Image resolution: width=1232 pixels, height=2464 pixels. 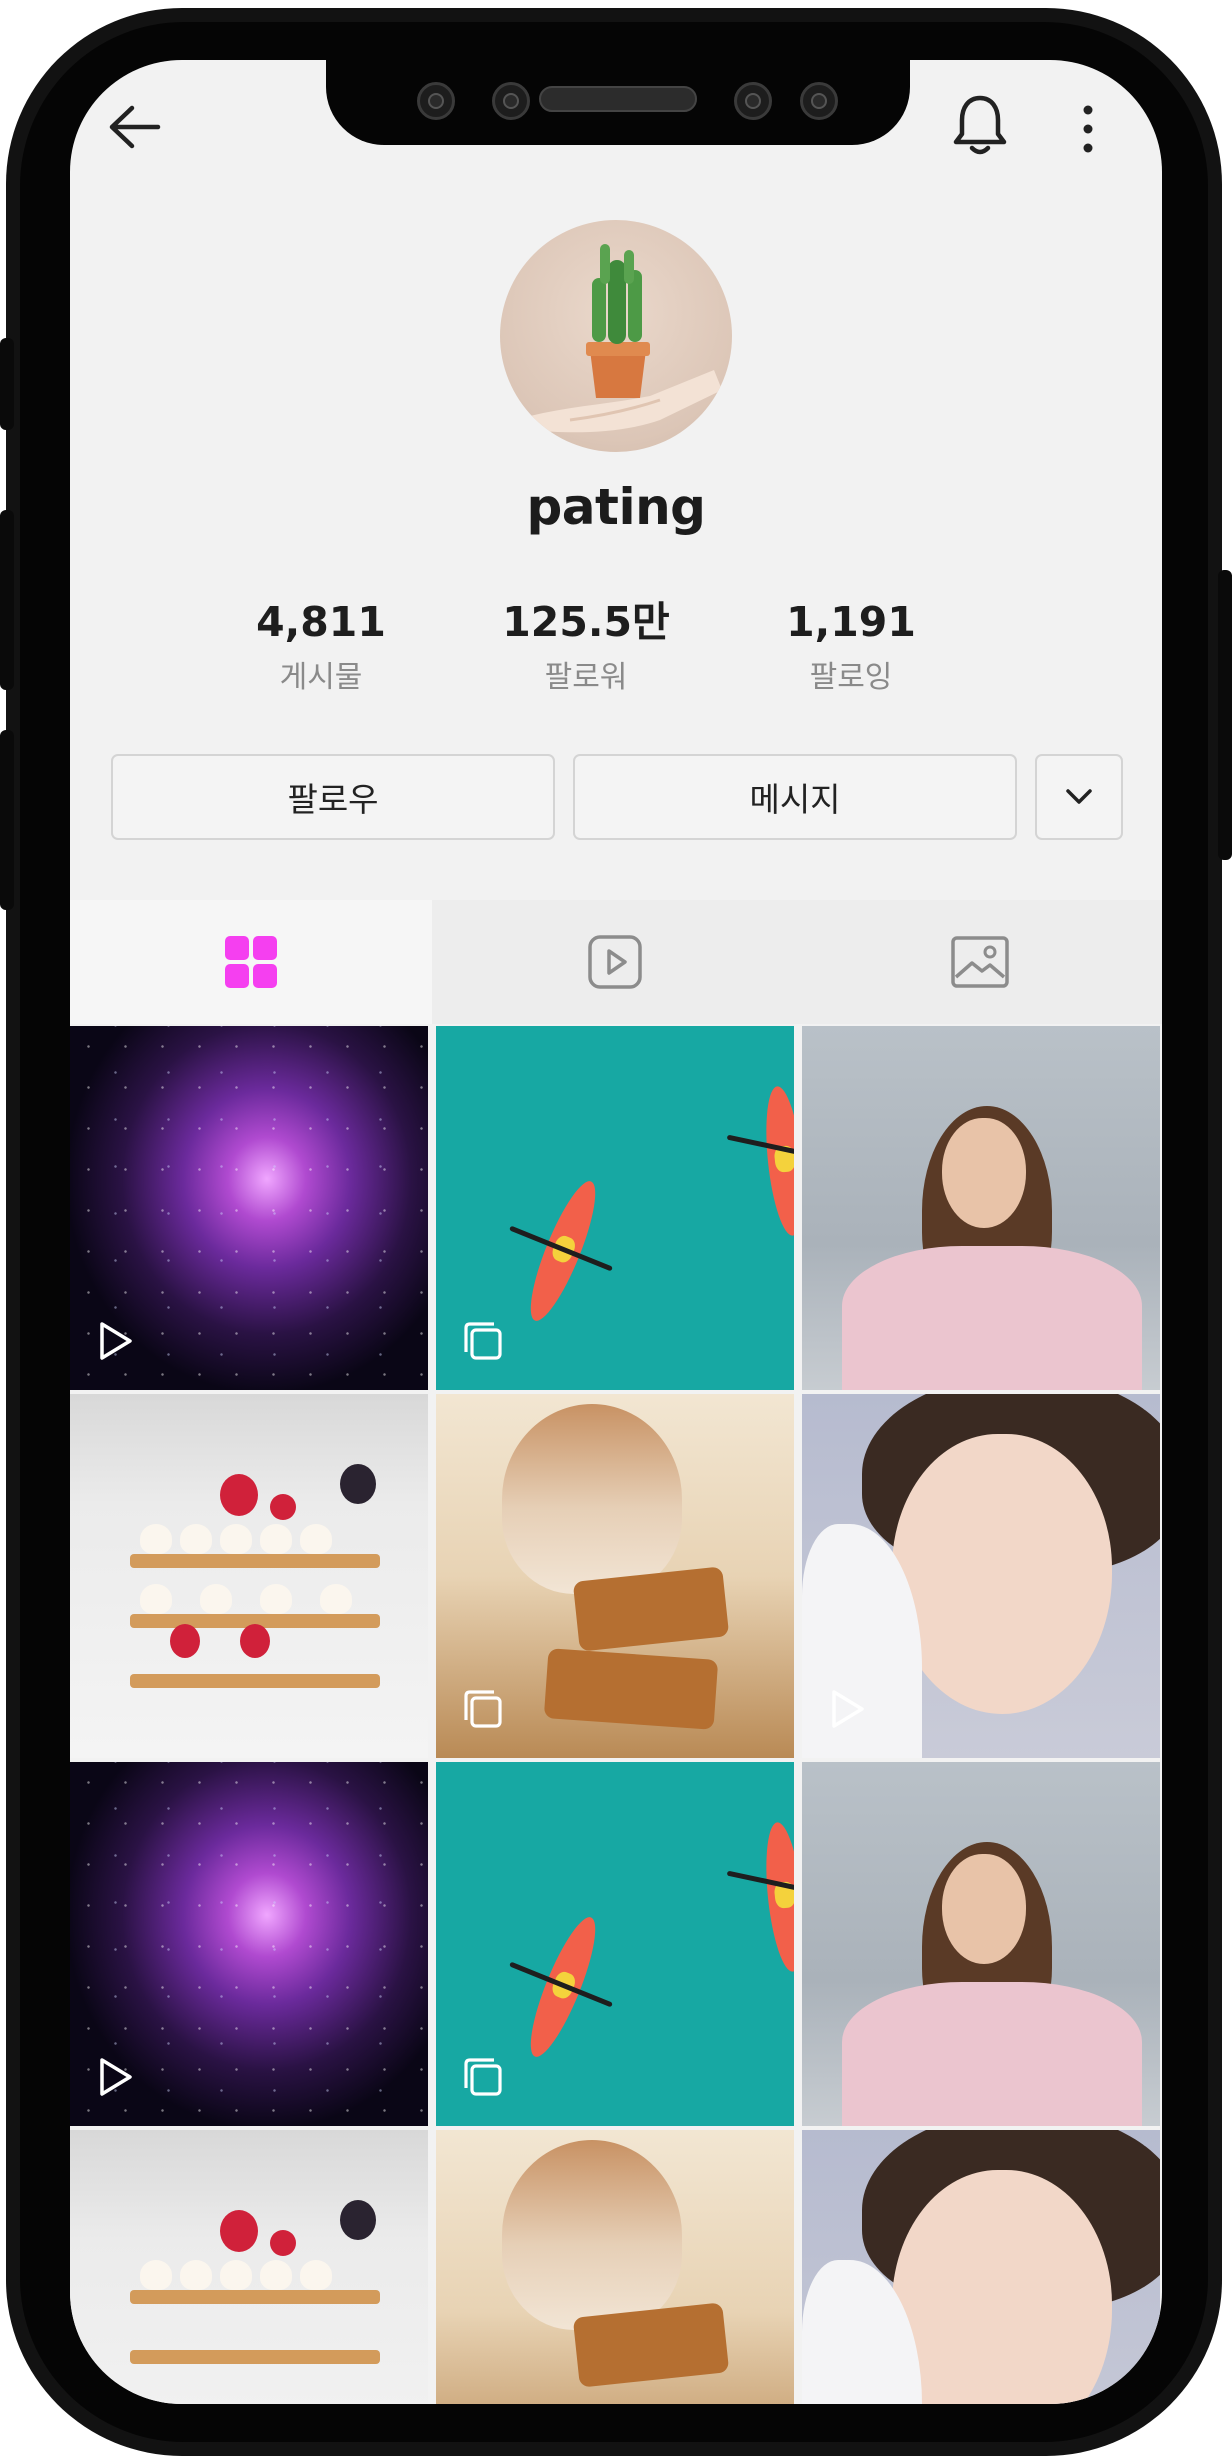 I want to click on content-tabs, so click(x=616, y=962).